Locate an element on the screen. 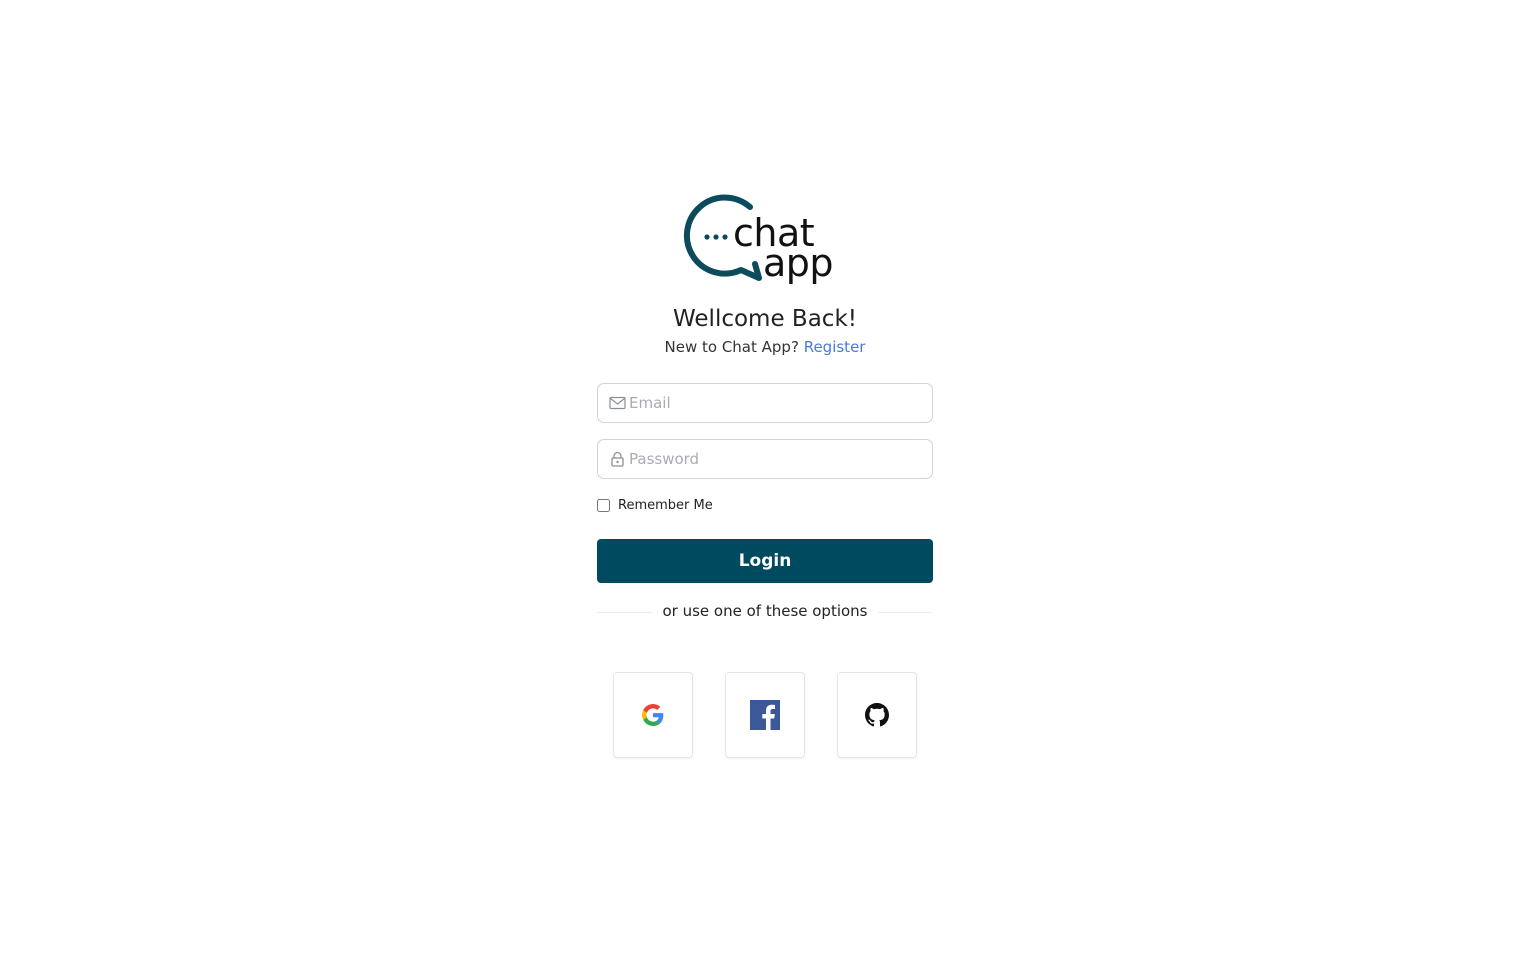 The width and height of the screenshot is (1530, 979). remember-me: Remember Me is located at coordinates (655, 505).